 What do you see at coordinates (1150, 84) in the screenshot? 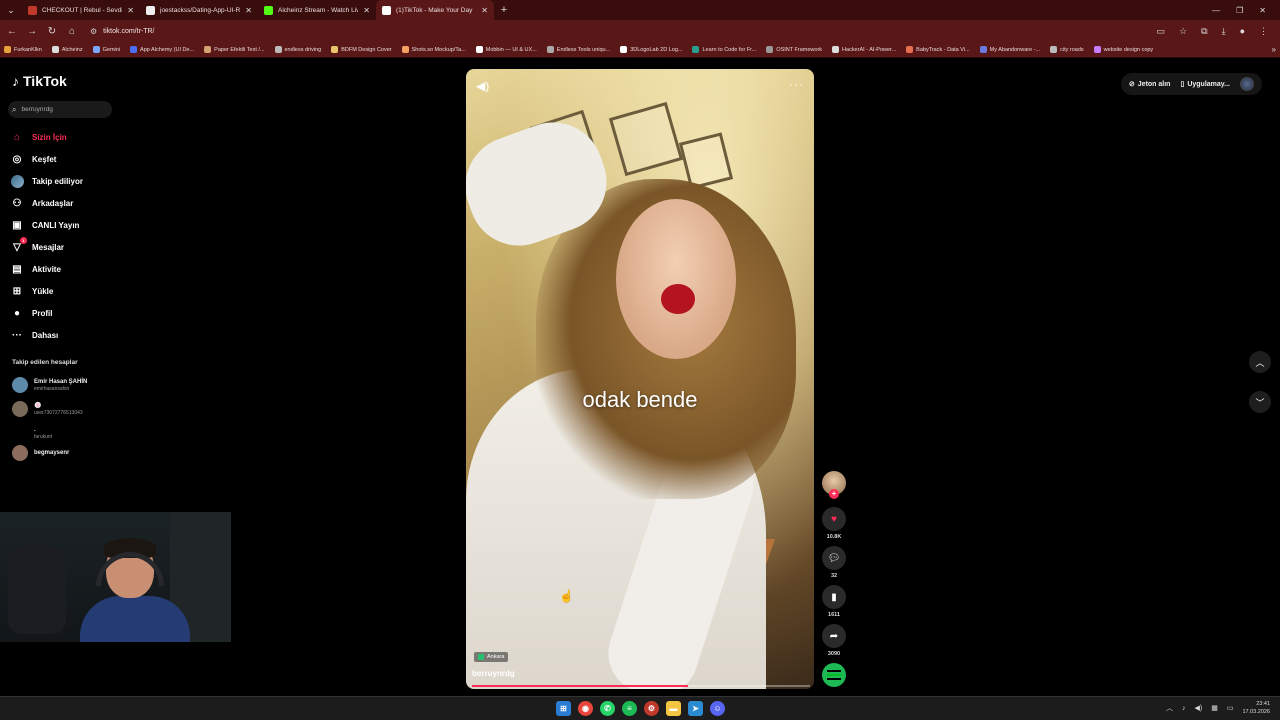
I see `get-coins-button: ⊘ Jeton alın` at bounding box center [1150, 84].